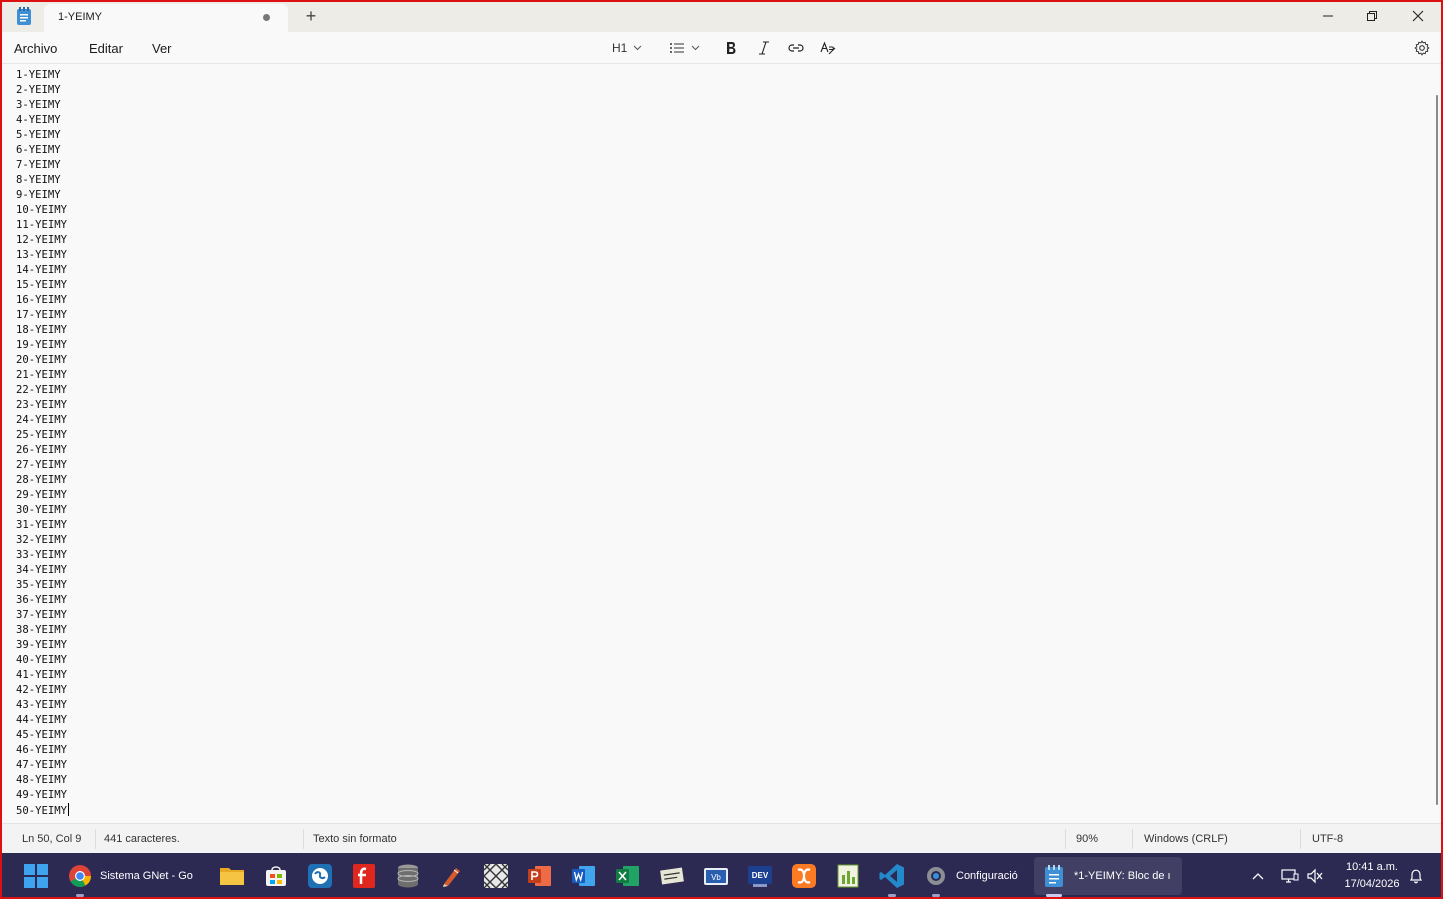  What do you see at coordinates (42, 615) in the screenshot?
I see `text-line: 37-YEIMY` at bounding box center [42, 615].